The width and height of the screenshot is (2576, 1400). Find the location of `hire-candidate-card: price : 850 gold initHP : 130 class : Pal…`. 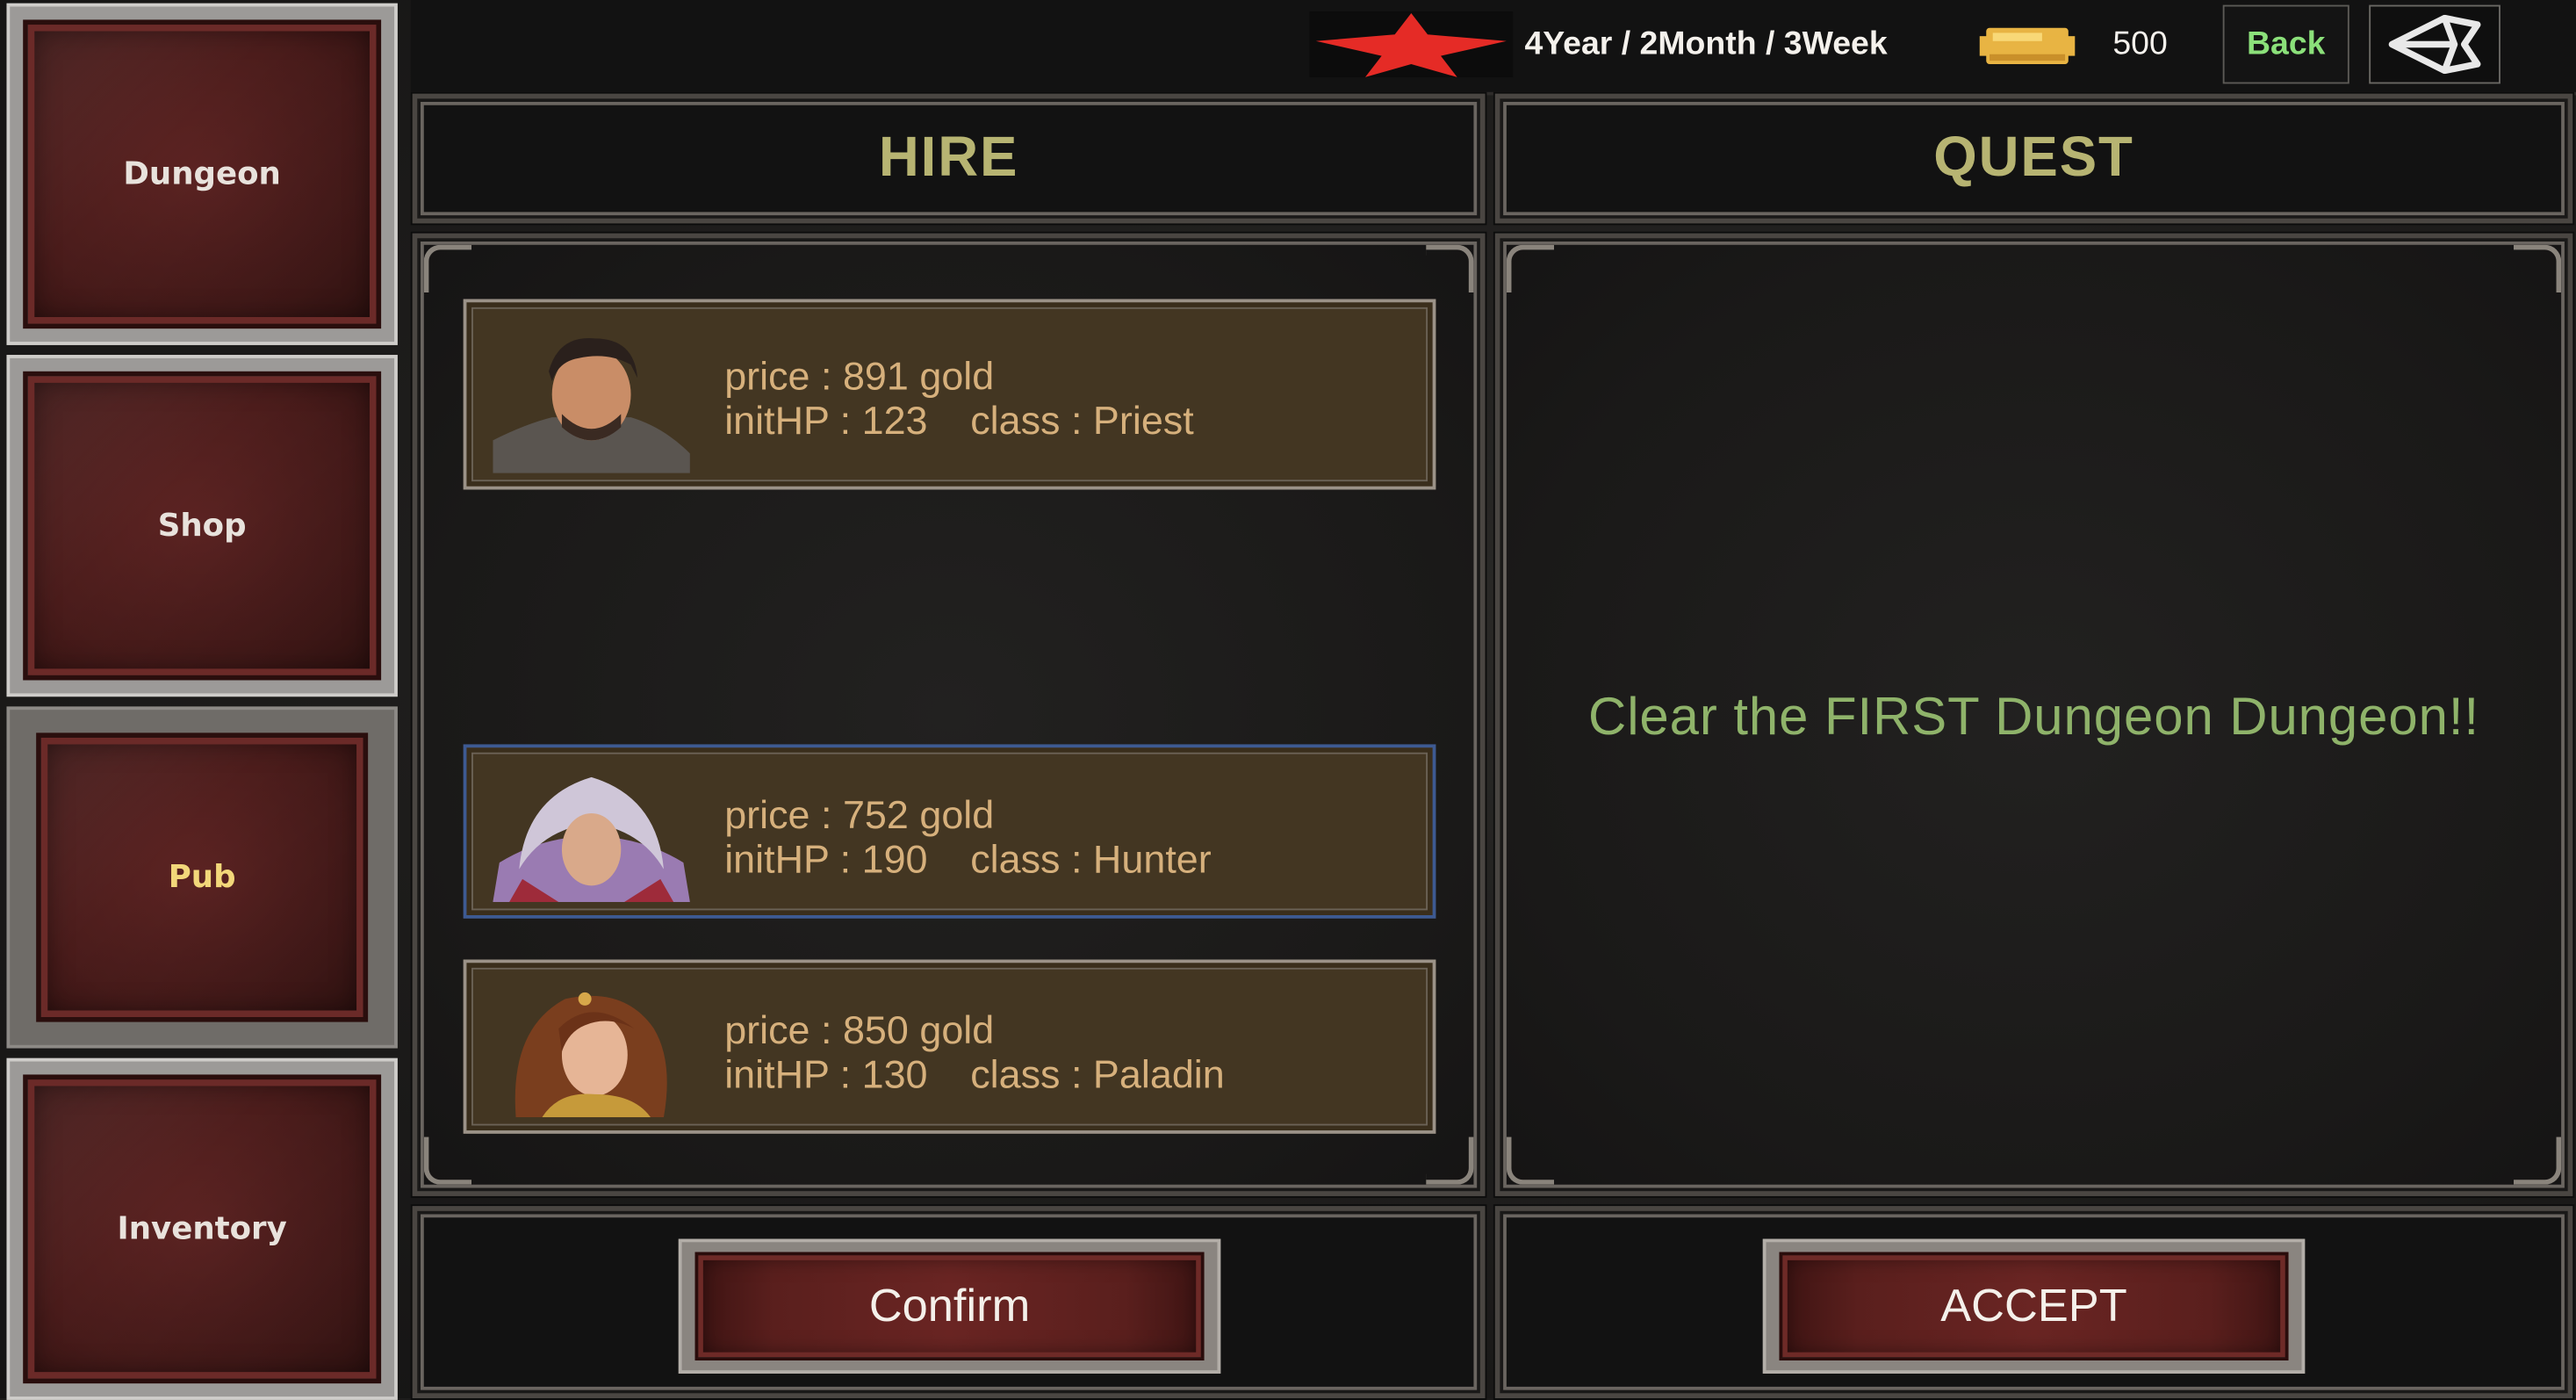

hire-candidate-card: price : 850 gold initHP : 130 class : Pal… is located at coordinates (949, 1046).